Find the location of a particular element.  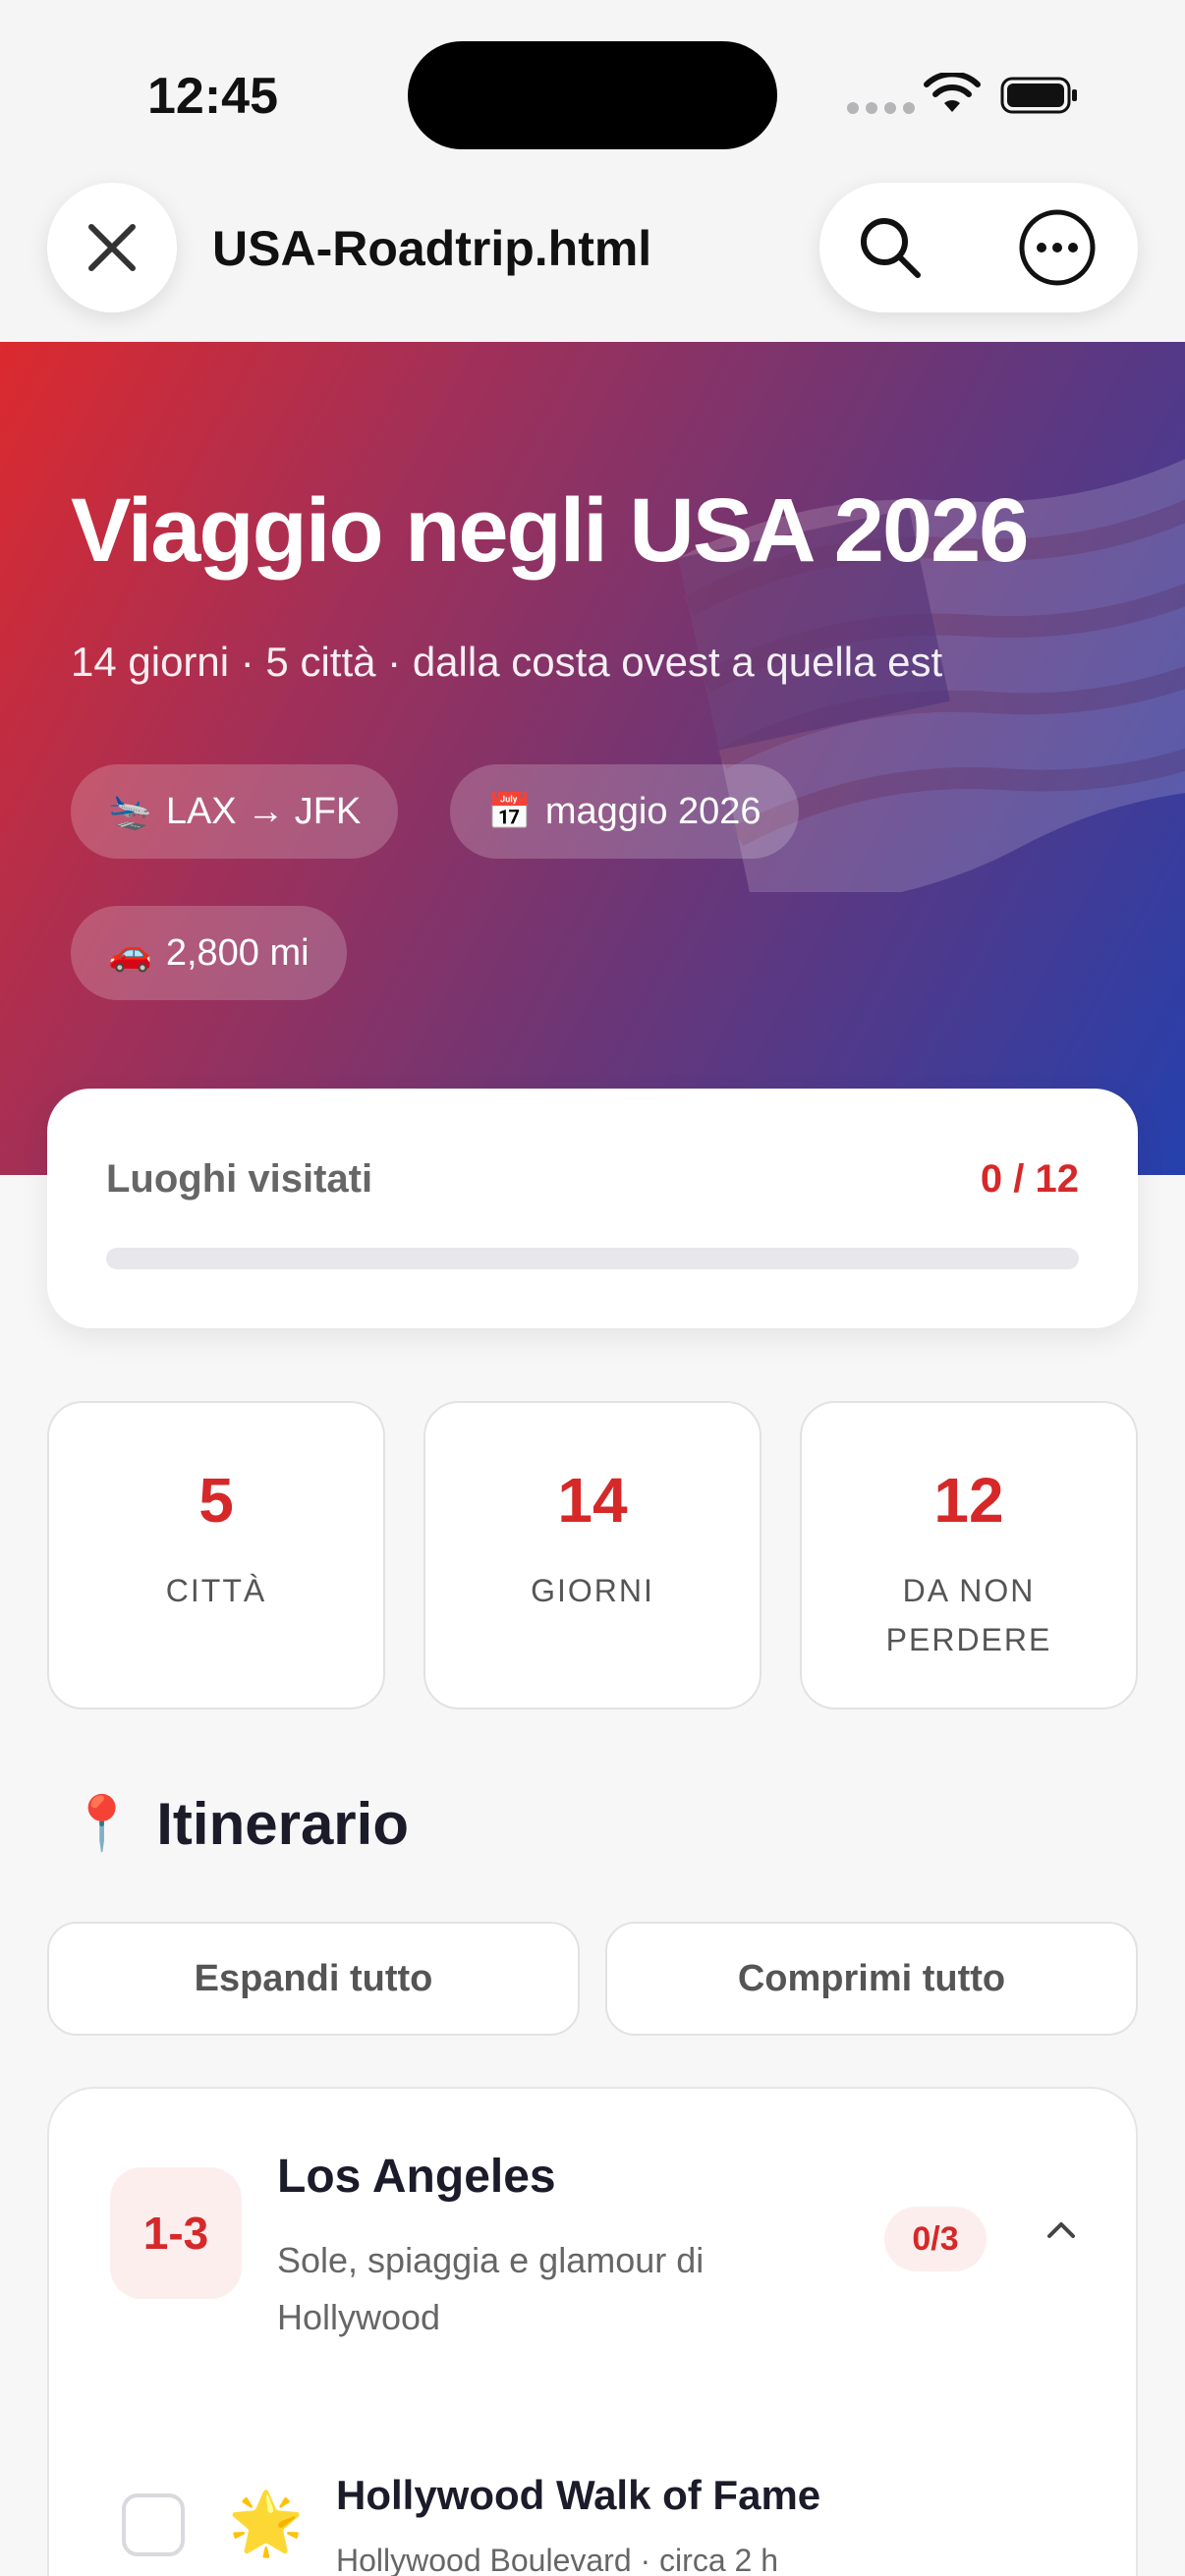

close-button is located at coordinates (112, 247).